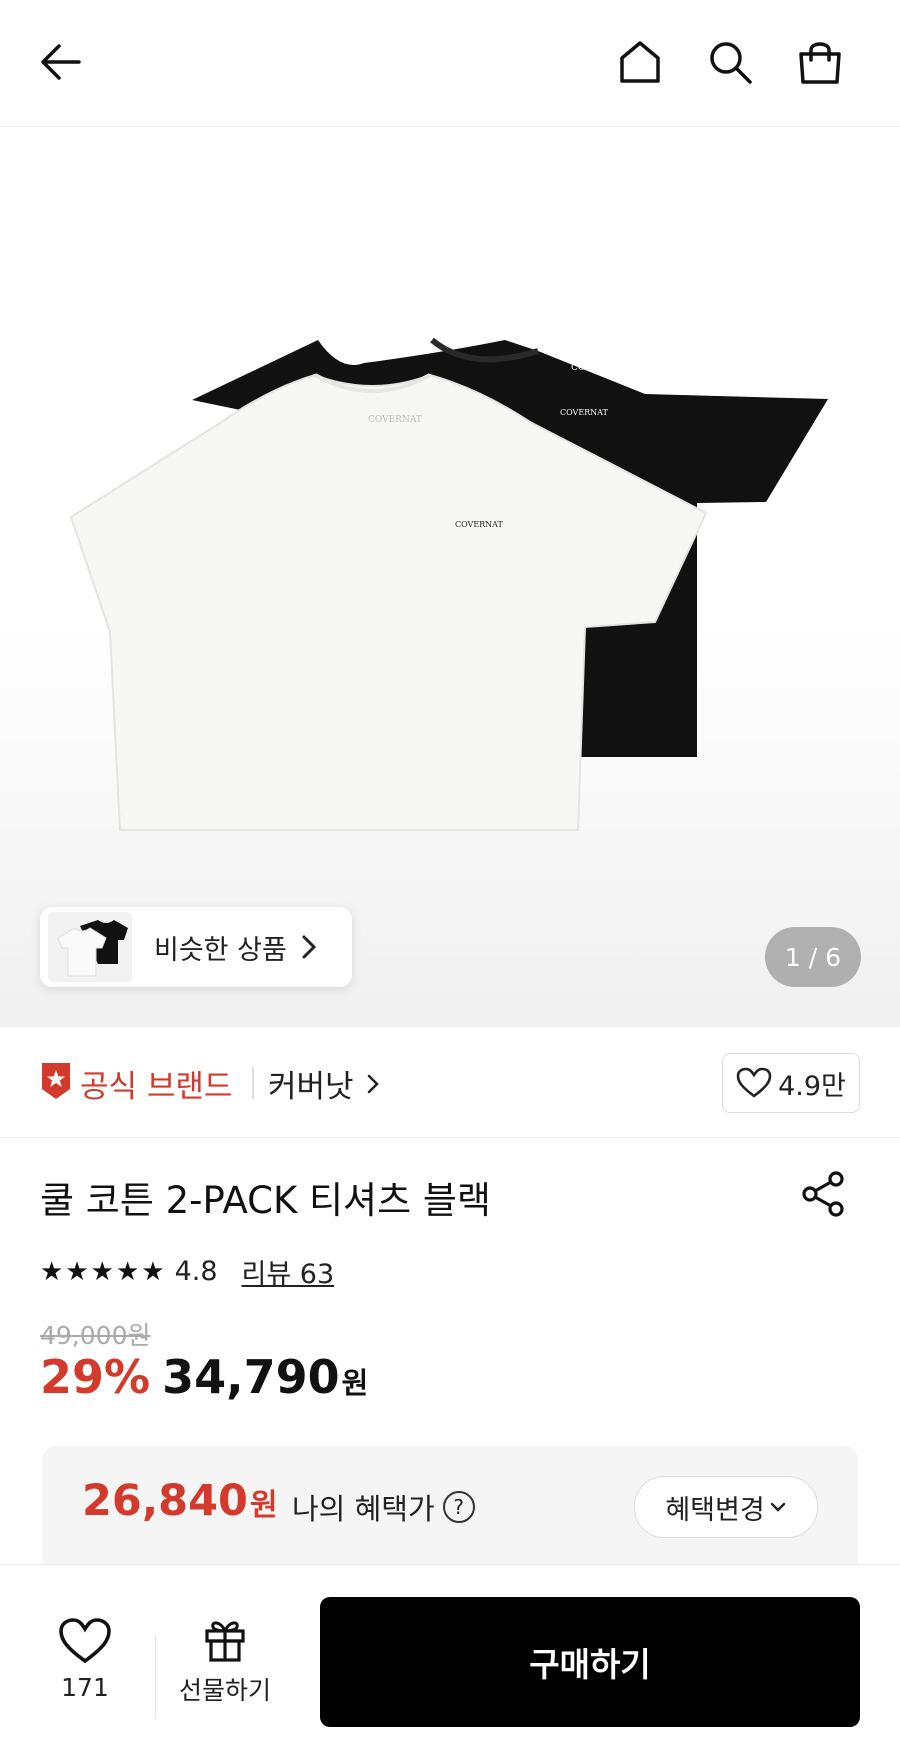 The width and height of the screenshot is (900, 1757). I want to click on share-icon, so click(823, 1194).